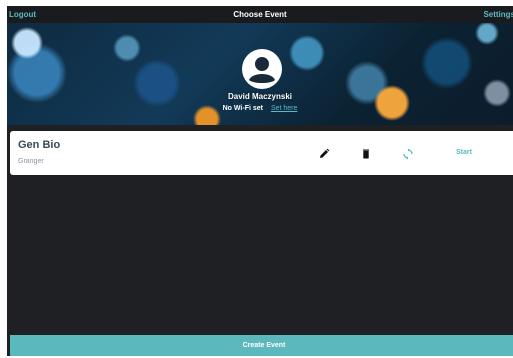 This screenshot has height=358, width=513. Describe the element at coordinates (39, 145) in the screenshot. I see `event-title: Gen Bio` at that location.